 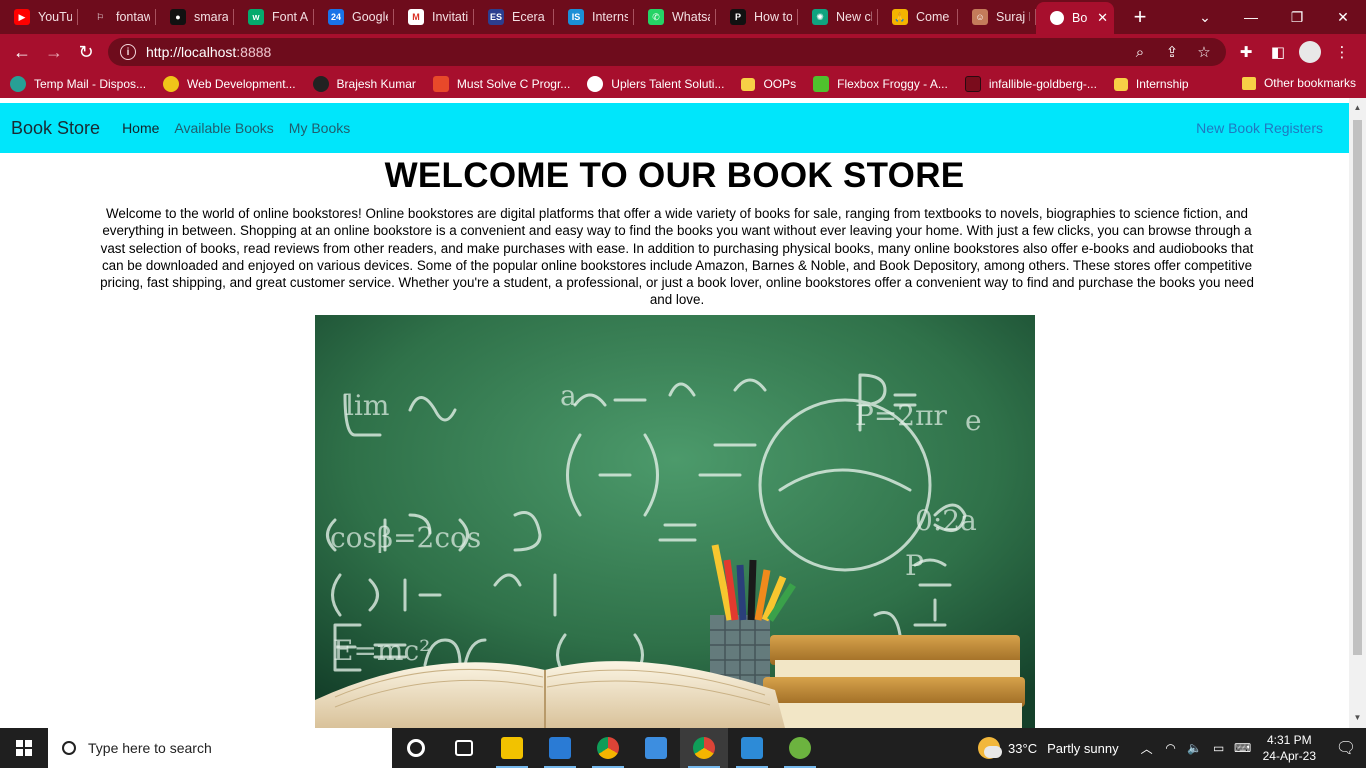 What do you see at coordinates (1048, 748) in the screenshot?
I see `weather-widget: 33°C Partly sunny` at bounding box center [1048, 748].